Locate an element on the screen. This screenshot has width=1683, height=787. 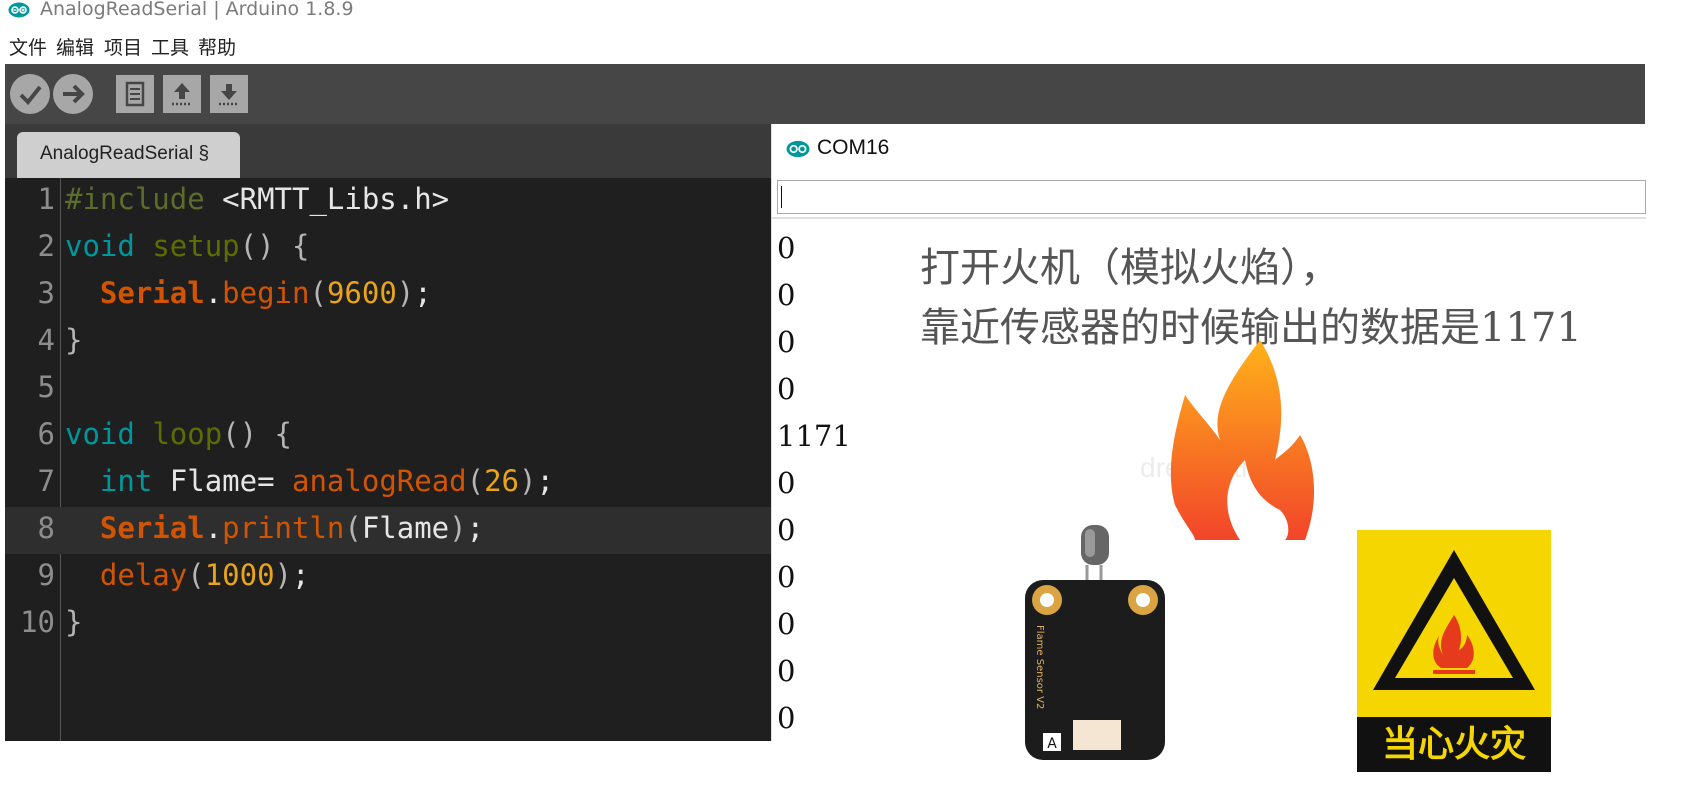
text-caret is located at coordinates (781, 197).